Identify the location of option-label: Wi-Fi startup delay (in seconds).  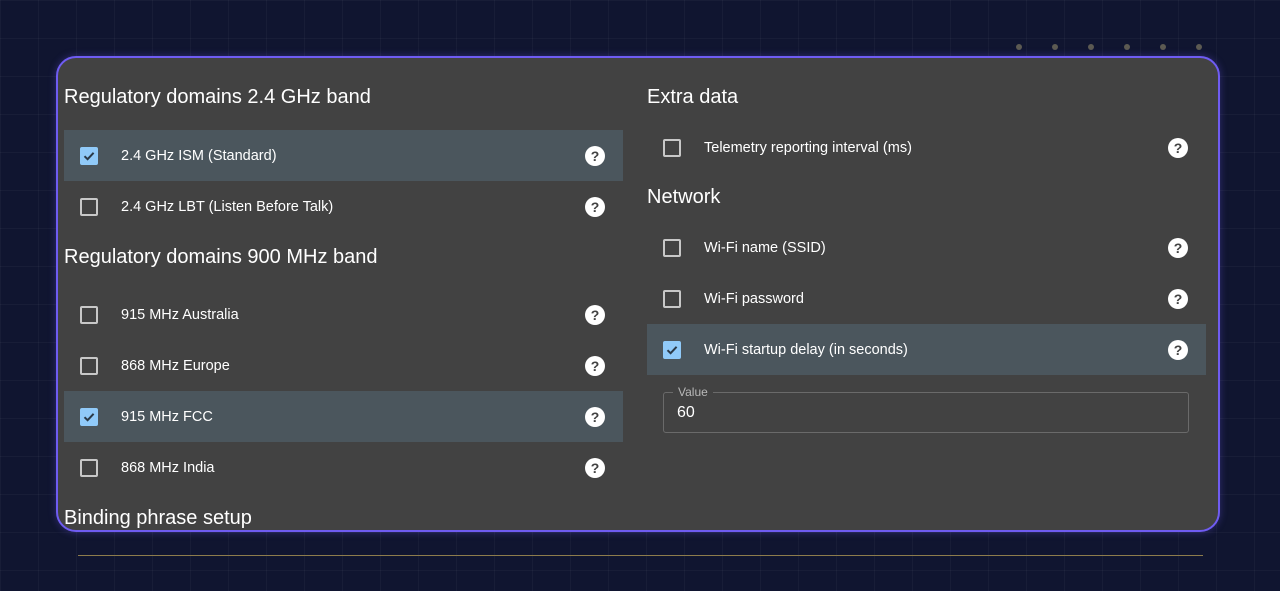
(806, 349).